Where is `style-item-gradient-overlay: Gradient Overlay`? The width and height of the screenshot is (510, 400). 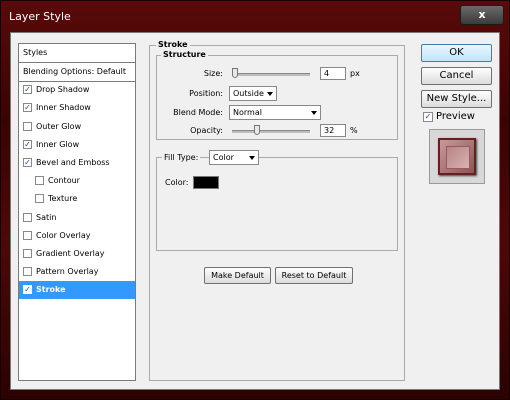
style-item-gradient-overlay: Gradient Overlay is located at coordinates (77, 254).